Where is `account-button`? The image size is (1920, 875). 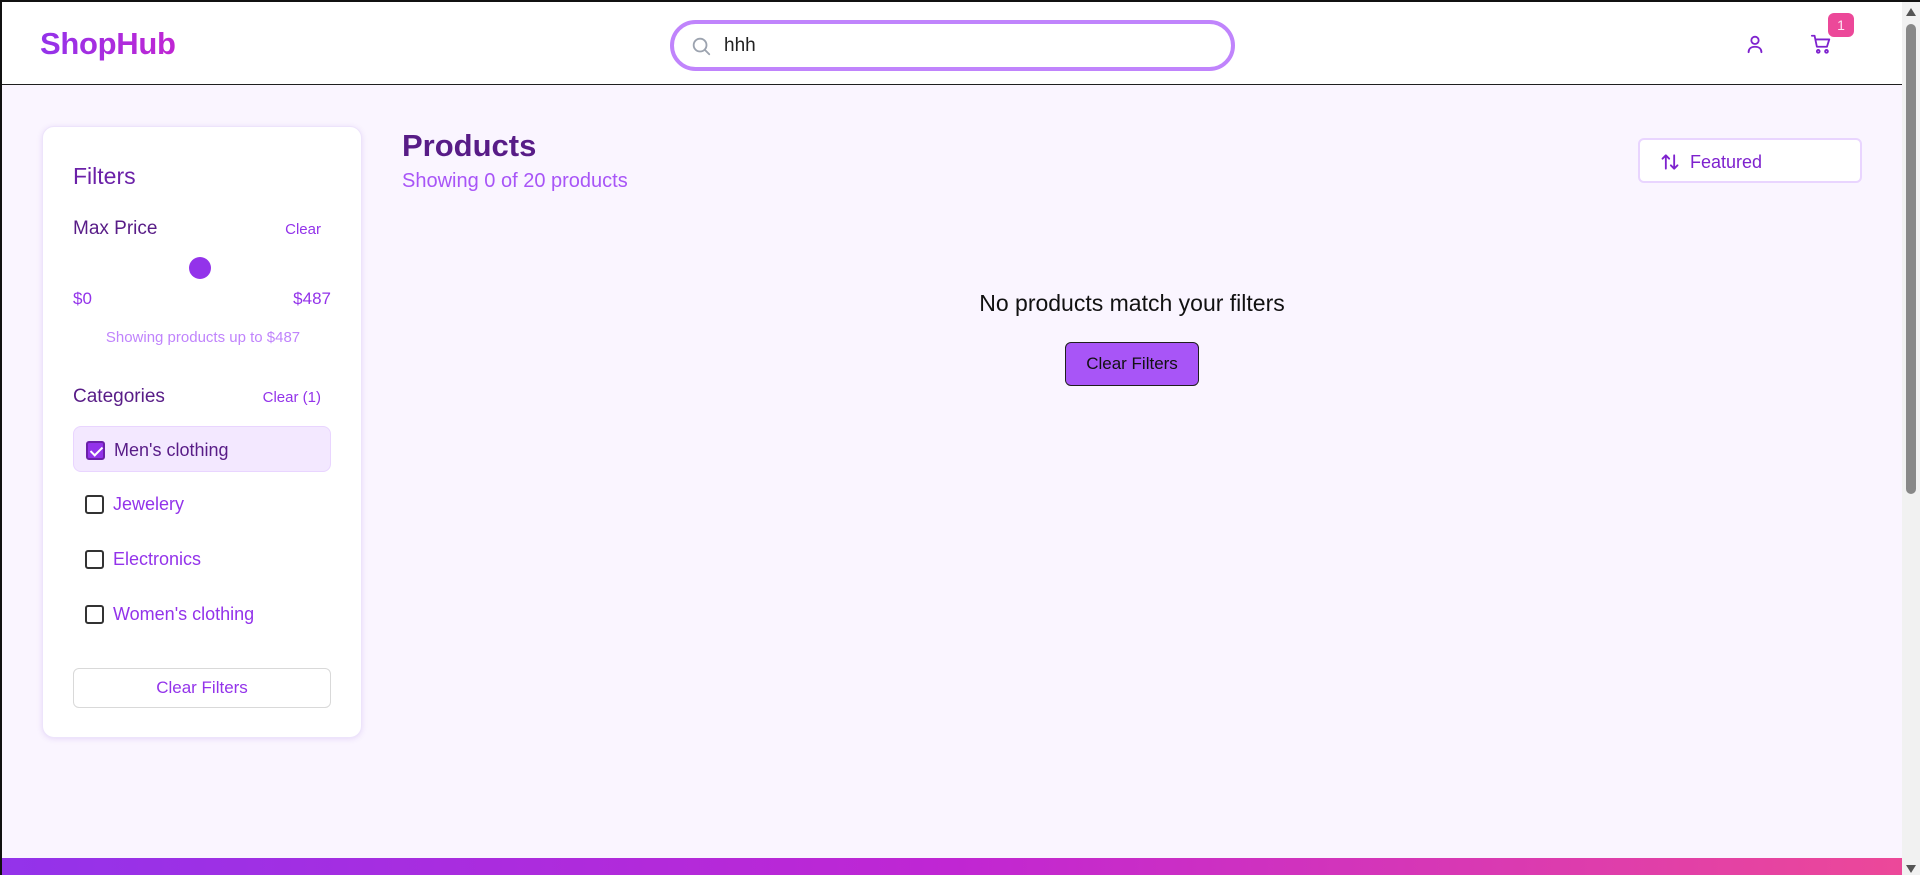 account-button is located at coordinates (1755, 45).